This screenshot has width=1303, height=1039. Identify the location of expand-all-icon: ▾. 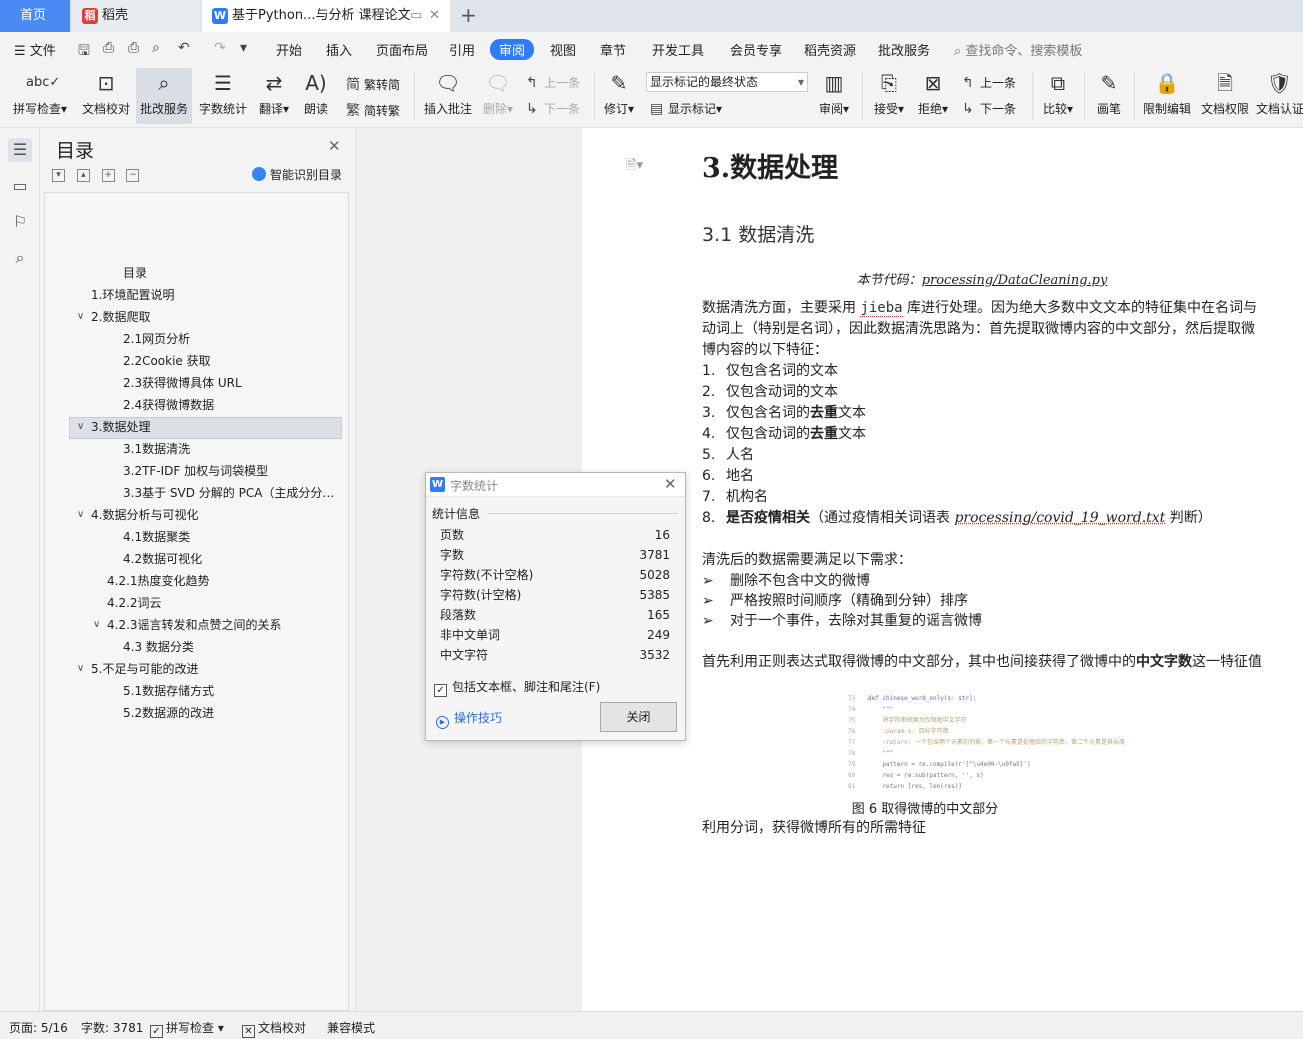
(58, 175).